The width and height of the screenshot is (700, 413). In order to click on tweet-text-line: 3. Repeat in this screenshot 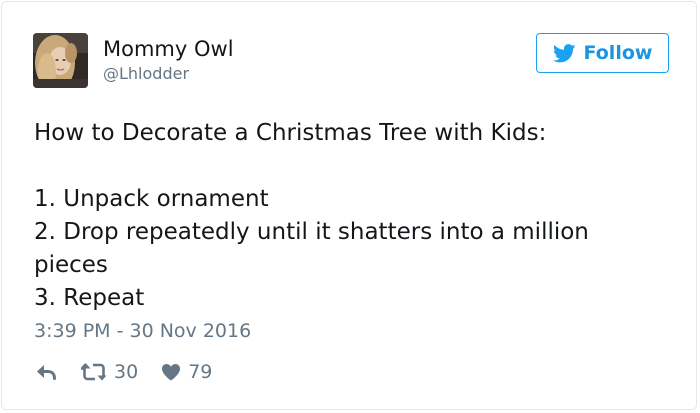, I will do `click(89, 298)`.